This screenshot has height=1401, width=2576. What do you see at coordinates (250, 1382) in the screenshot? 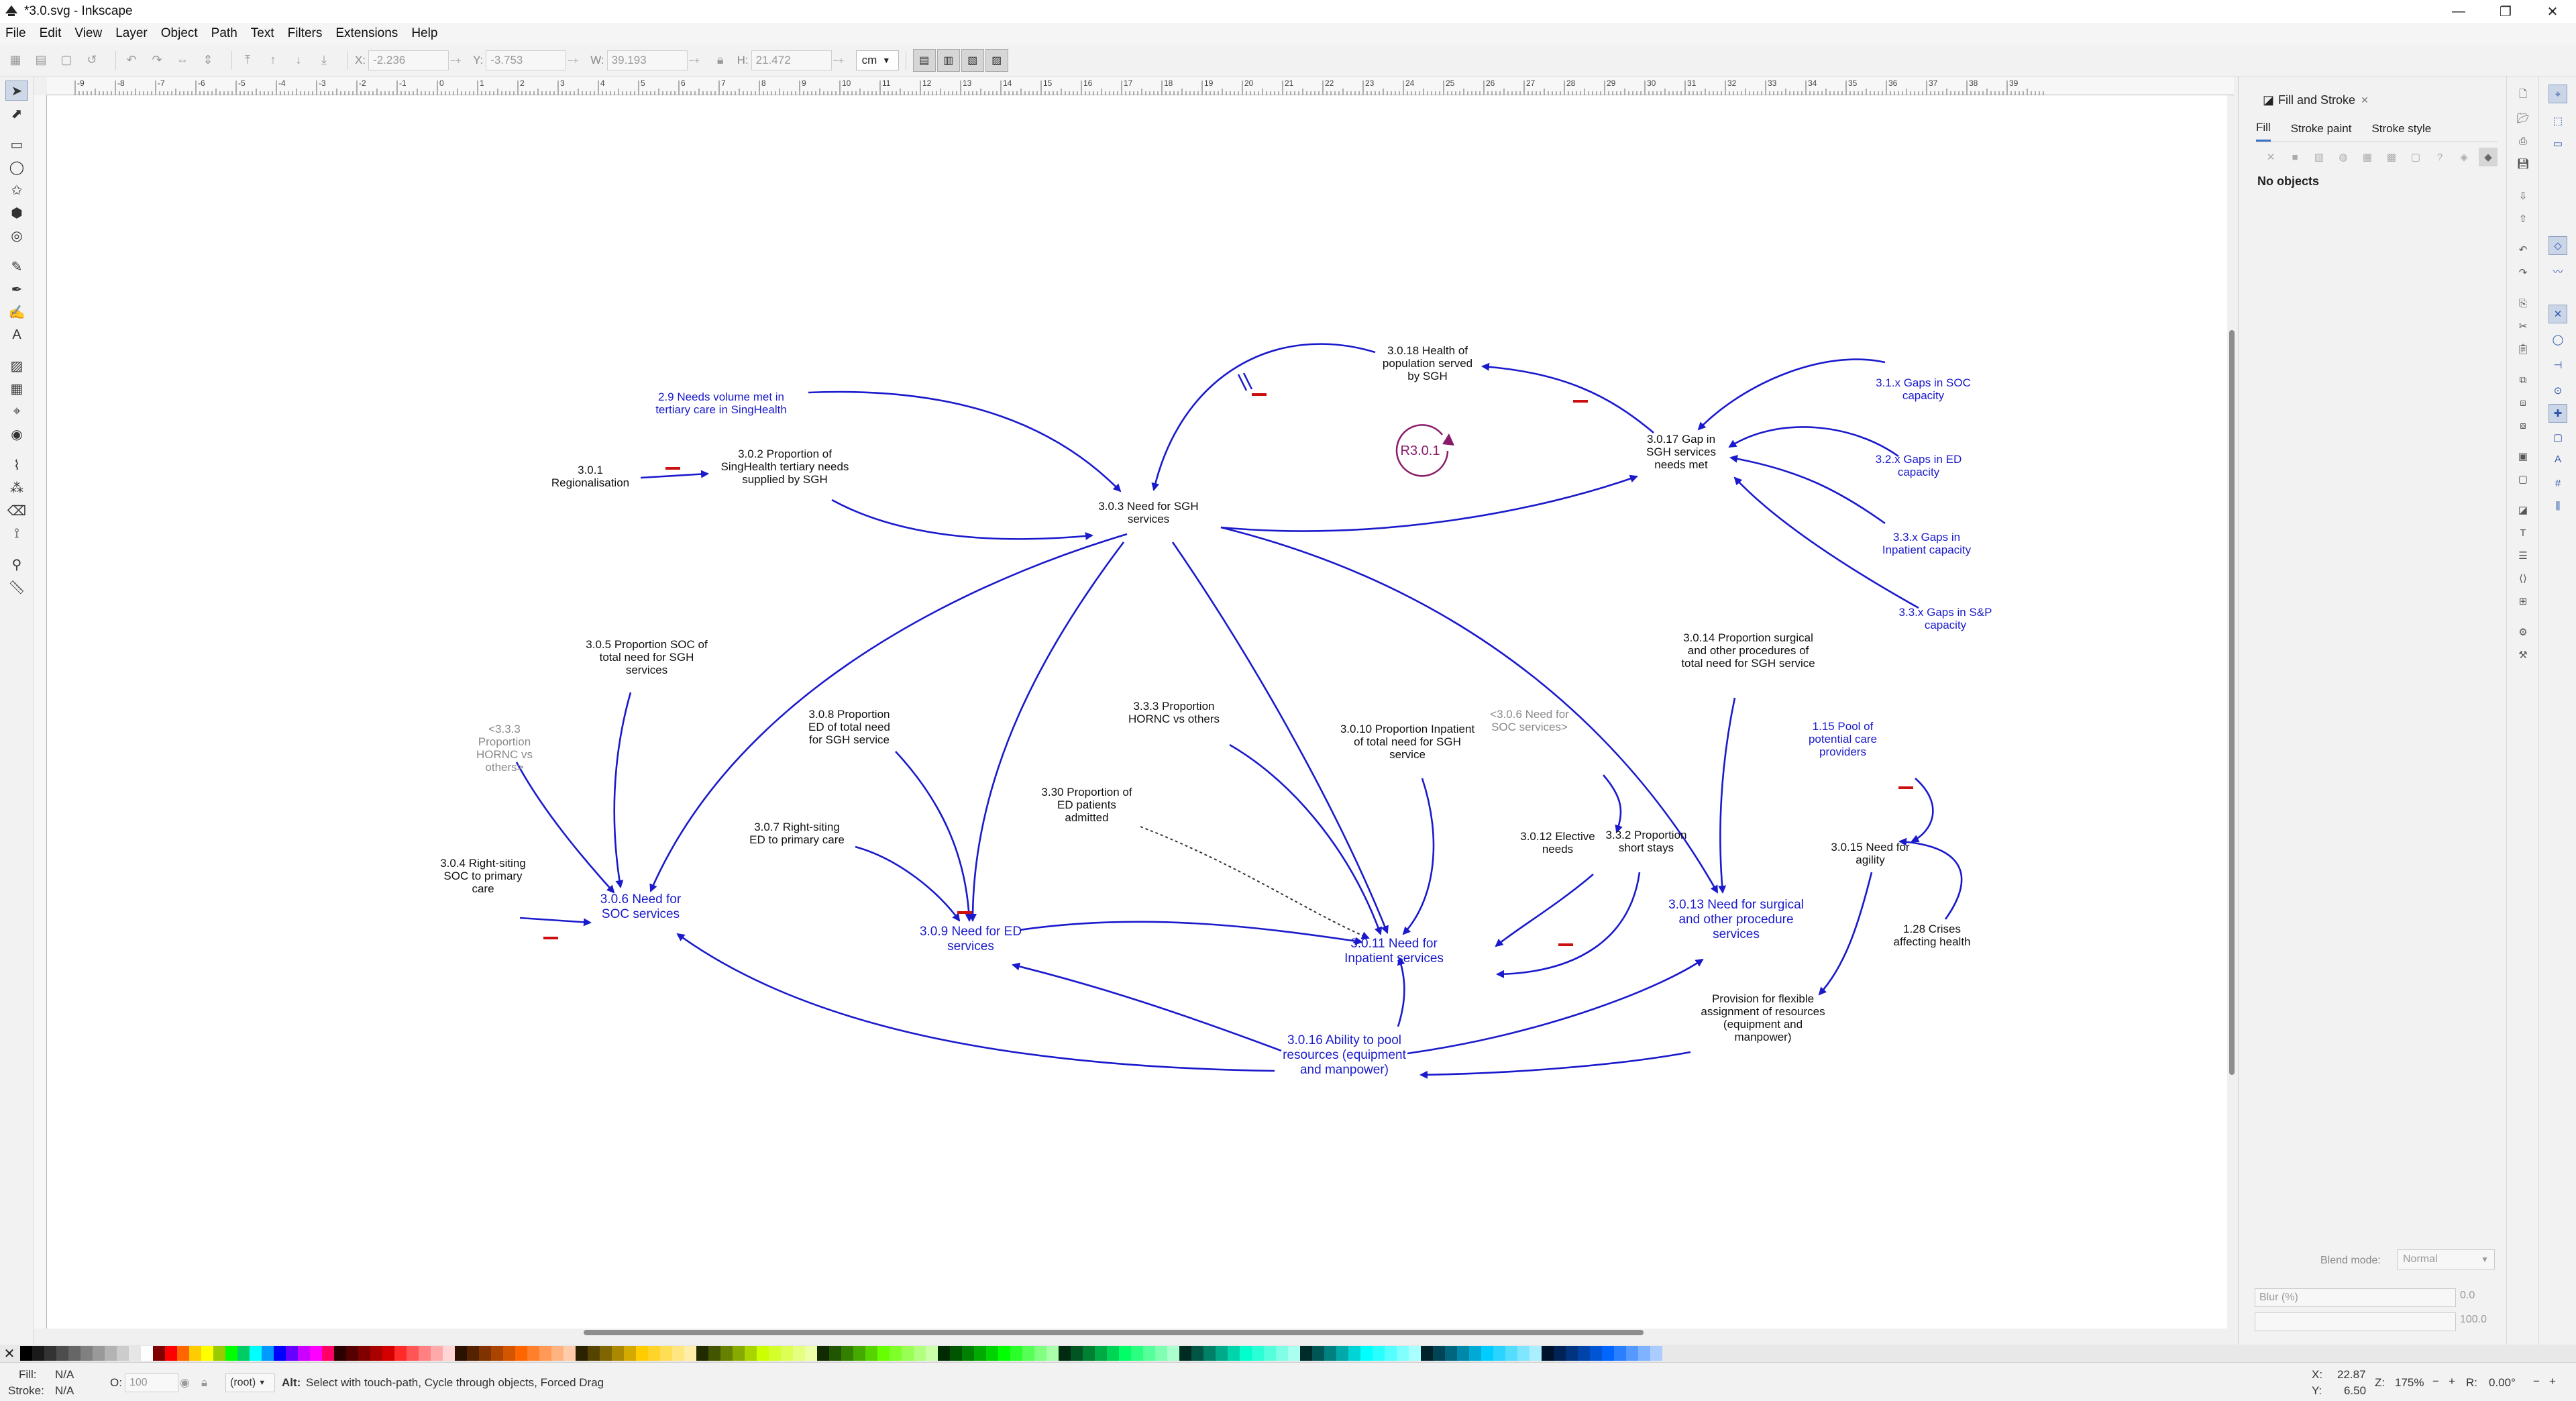
I see `layer-select: (root) ▼` at bounding box center [250, 1382].